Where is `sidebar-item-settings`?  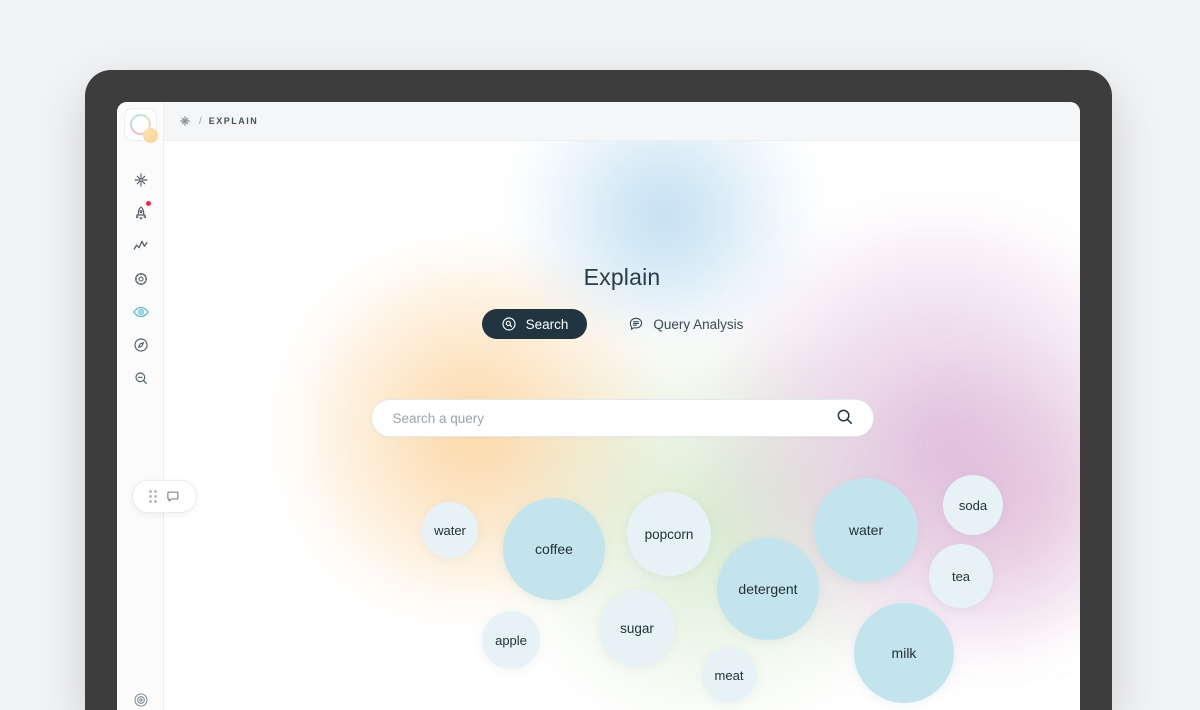 sidebar-item-settings is located at coordinates (140, 278).